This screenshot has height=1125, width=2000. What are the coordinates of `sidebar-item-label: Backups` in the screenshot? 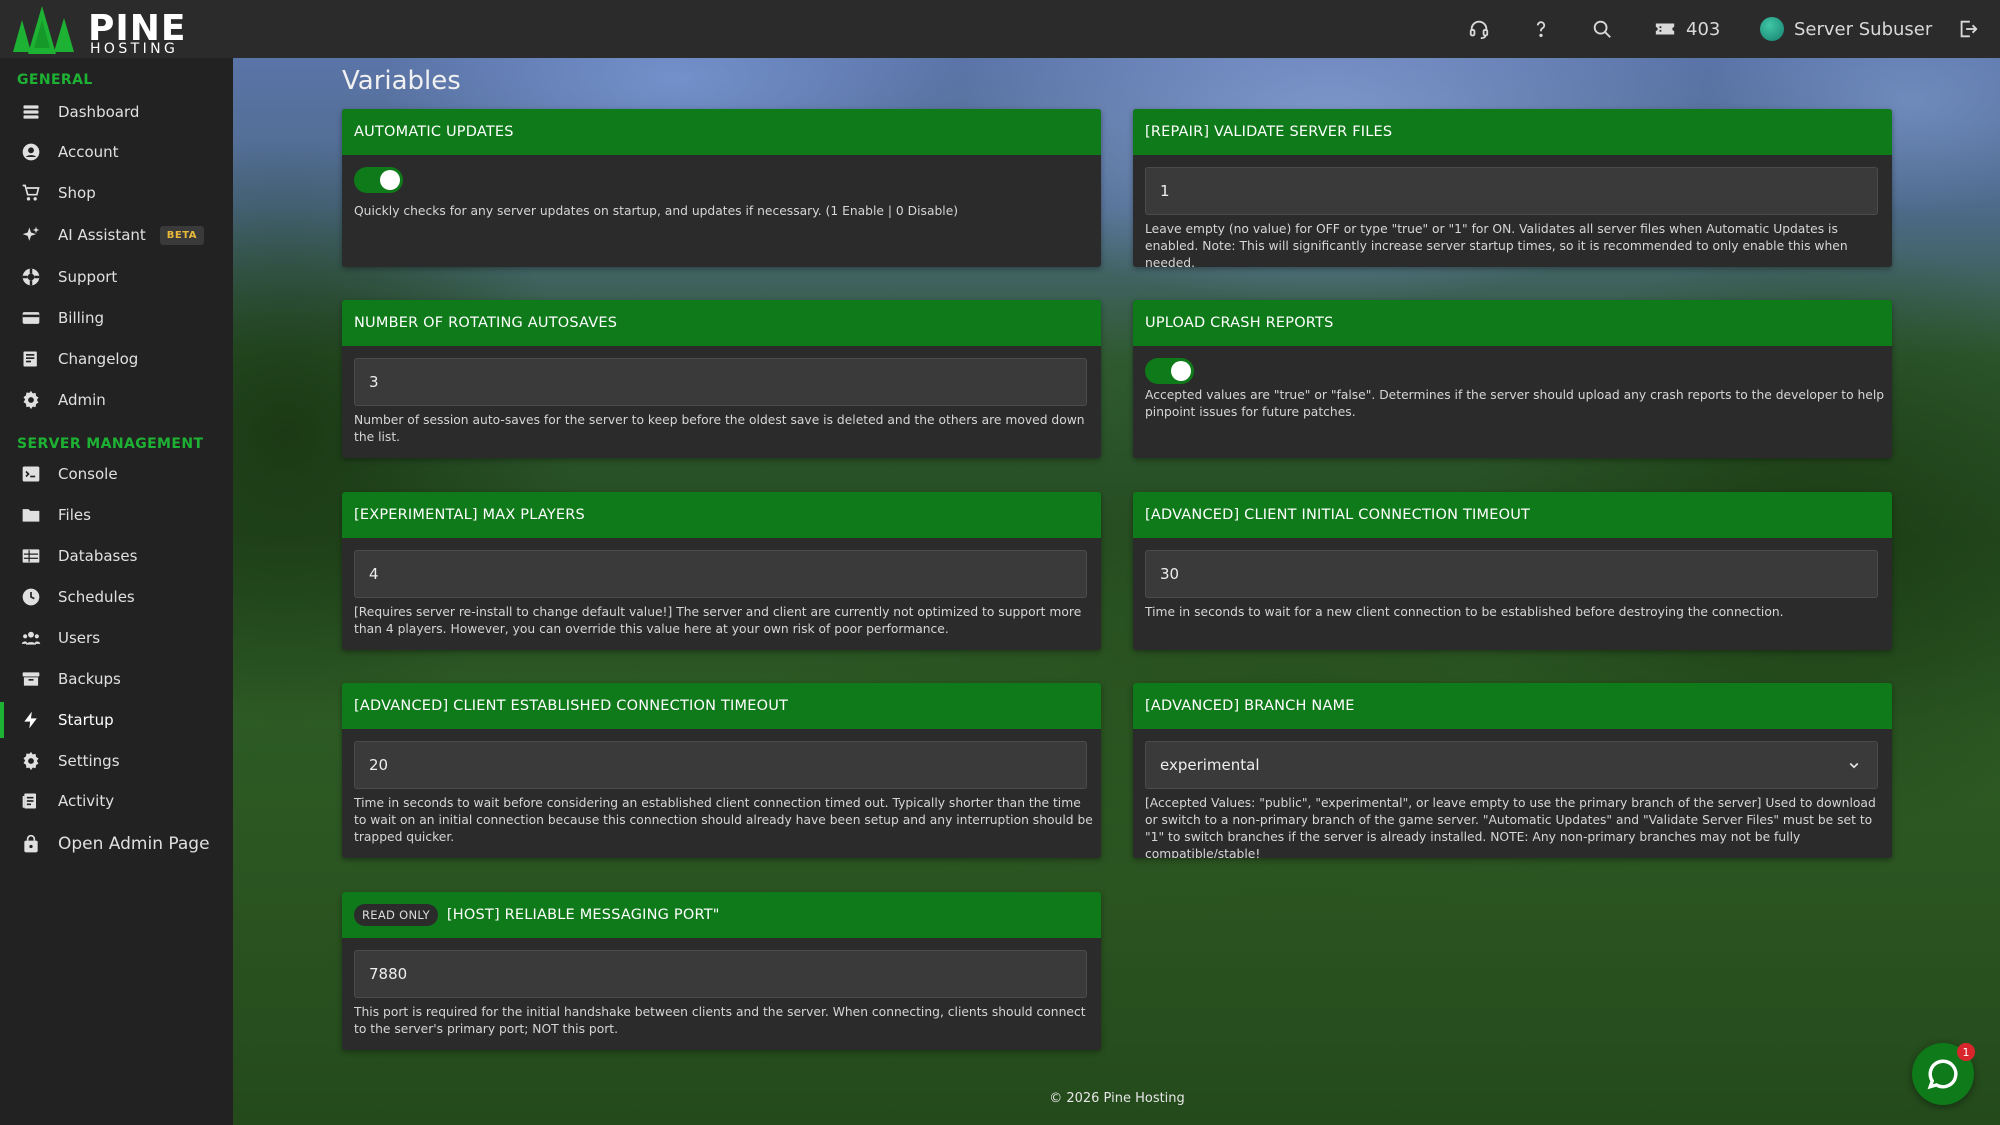 It's located at (89, 679).